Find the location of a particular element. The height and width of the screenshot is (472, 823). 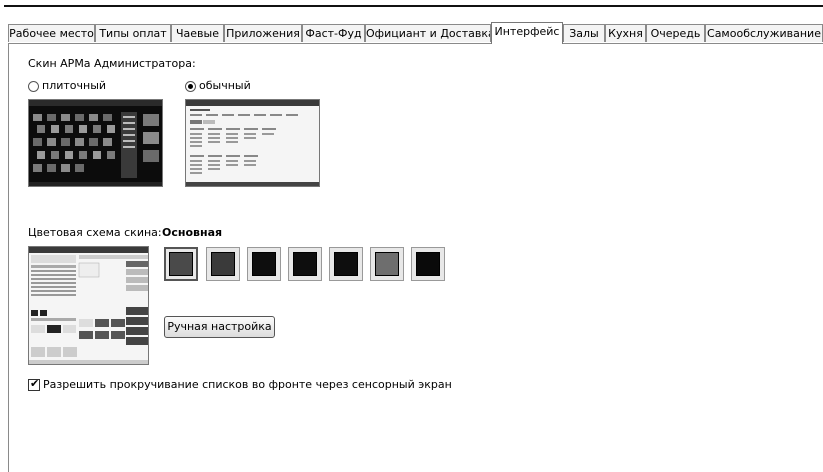

tab-applications: Приложения is located at coordinates (263, 33).